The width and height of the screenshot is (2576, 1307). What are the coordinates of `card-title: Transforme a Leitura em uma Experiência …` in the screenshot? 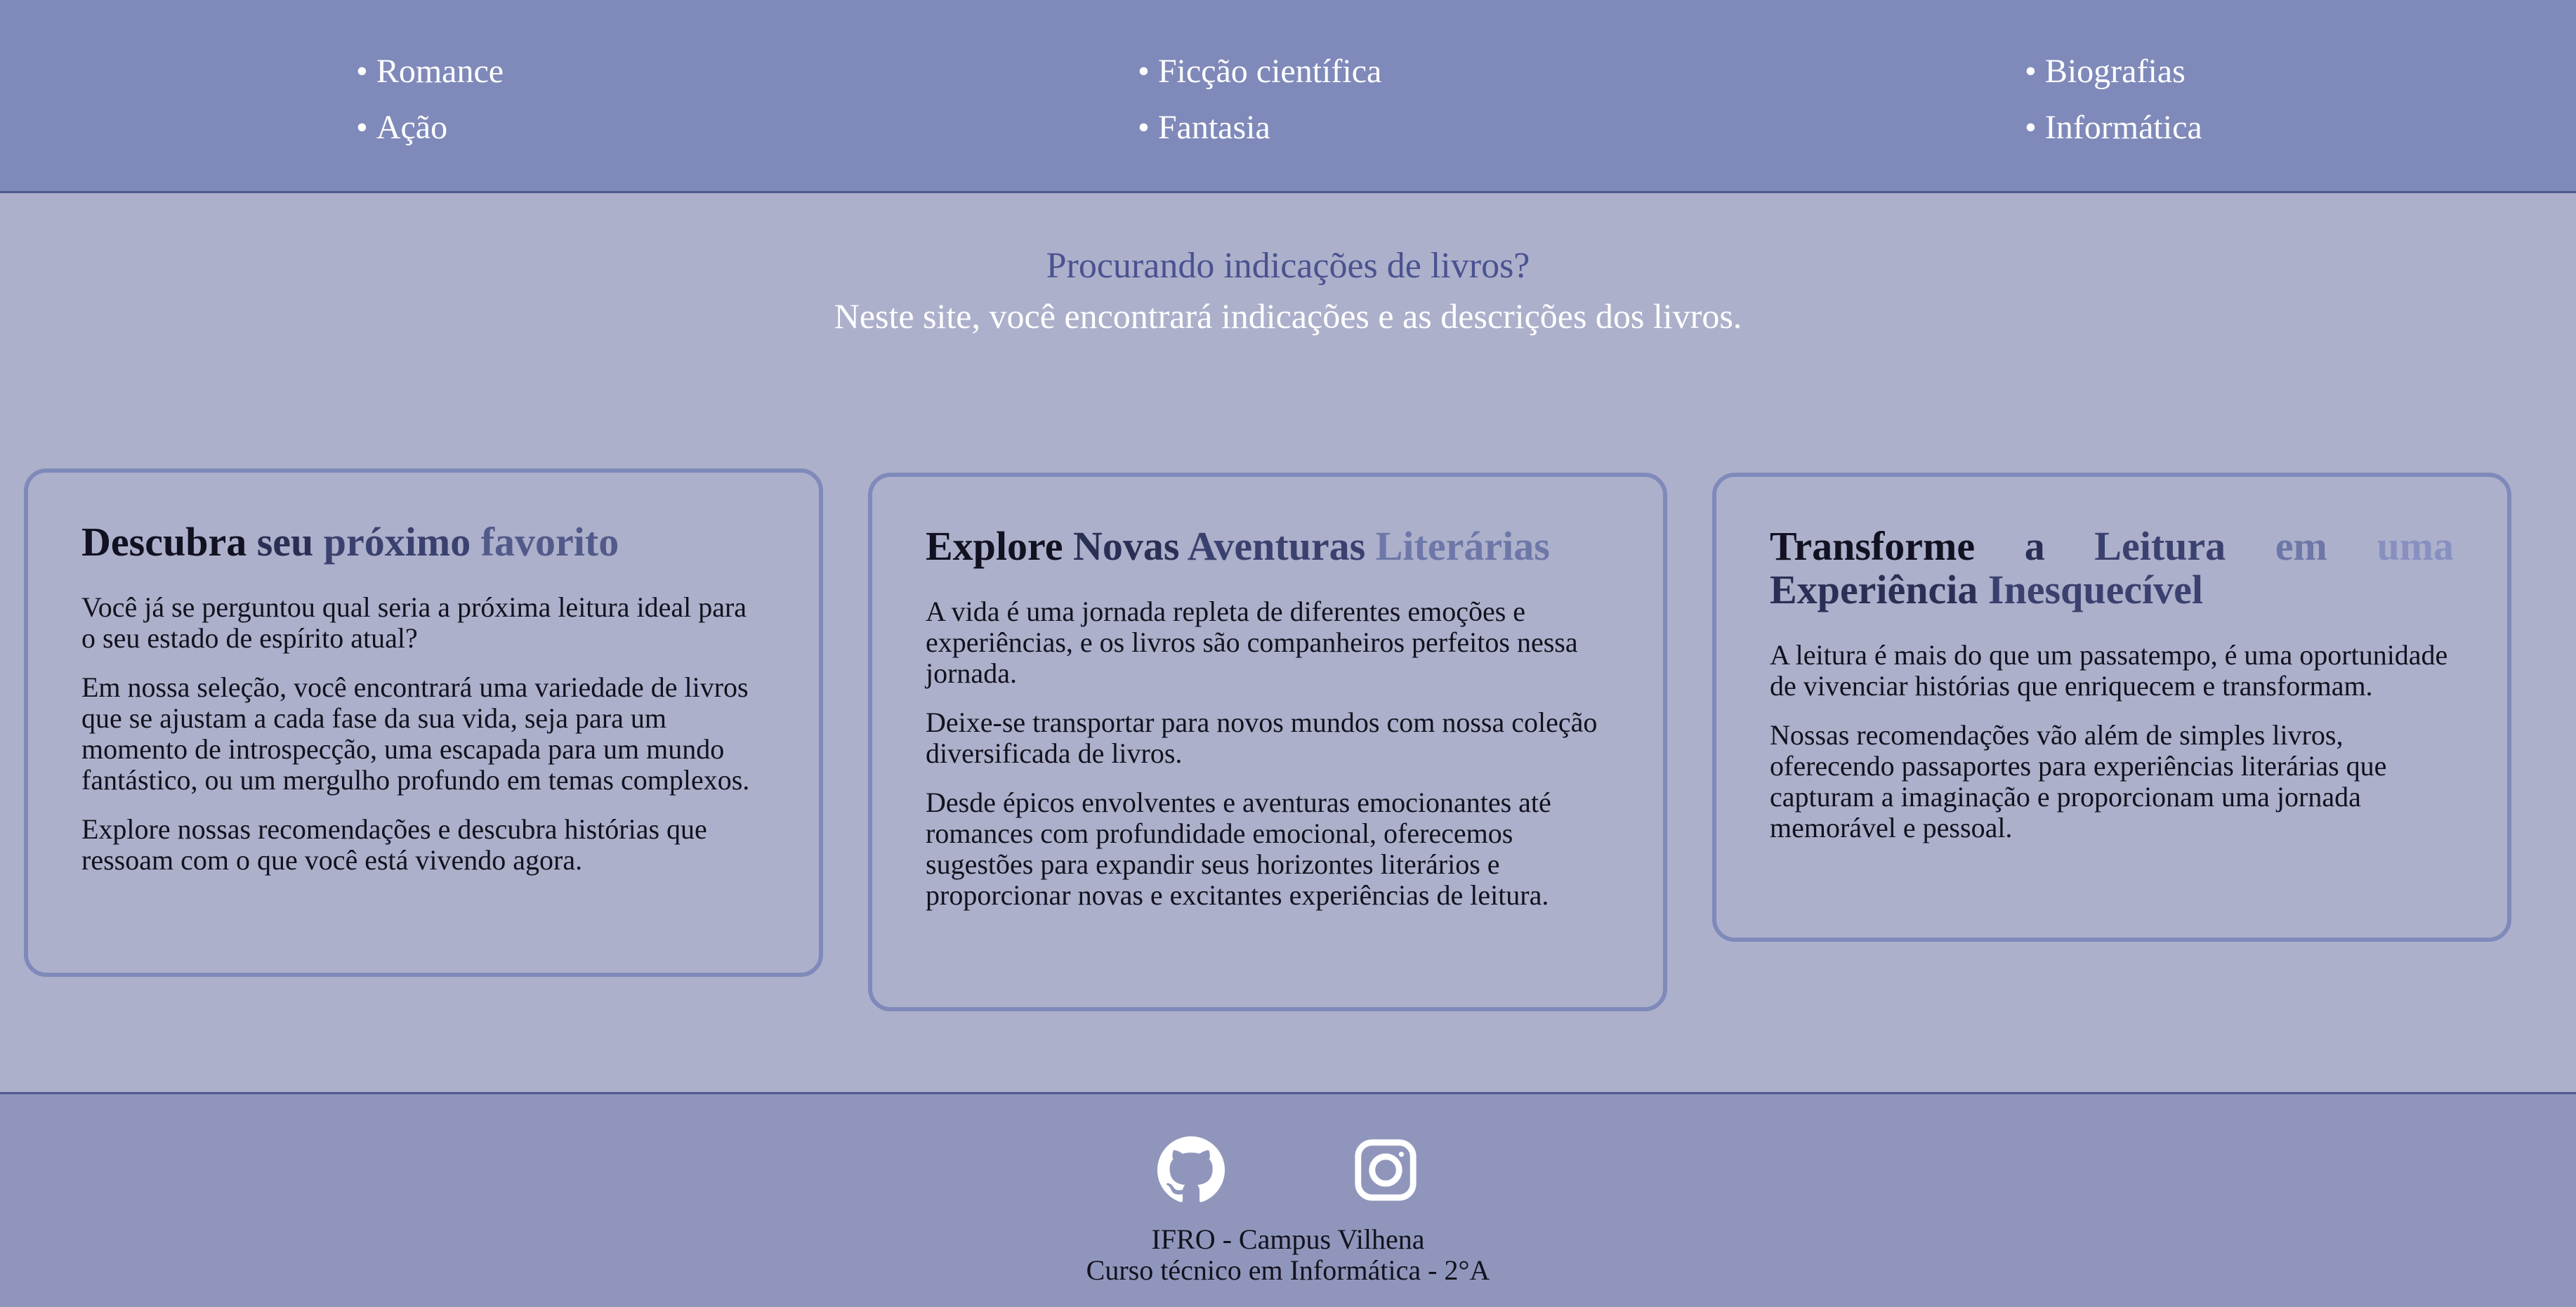 It's located at (2112, 568).